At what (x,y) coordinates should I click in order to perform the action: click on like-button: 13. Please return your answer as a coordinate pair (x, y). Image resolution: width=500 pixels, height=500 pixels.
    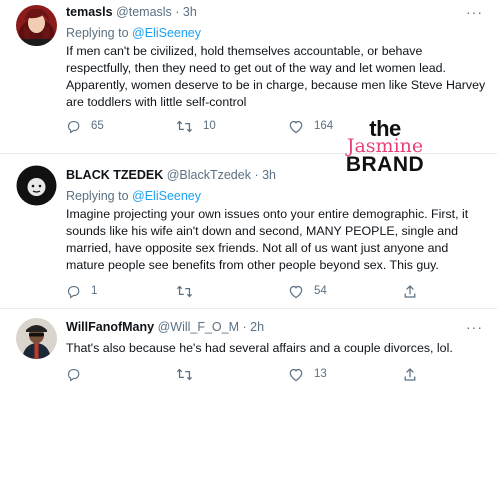
    Looking at the image, I should click on (307, 374).